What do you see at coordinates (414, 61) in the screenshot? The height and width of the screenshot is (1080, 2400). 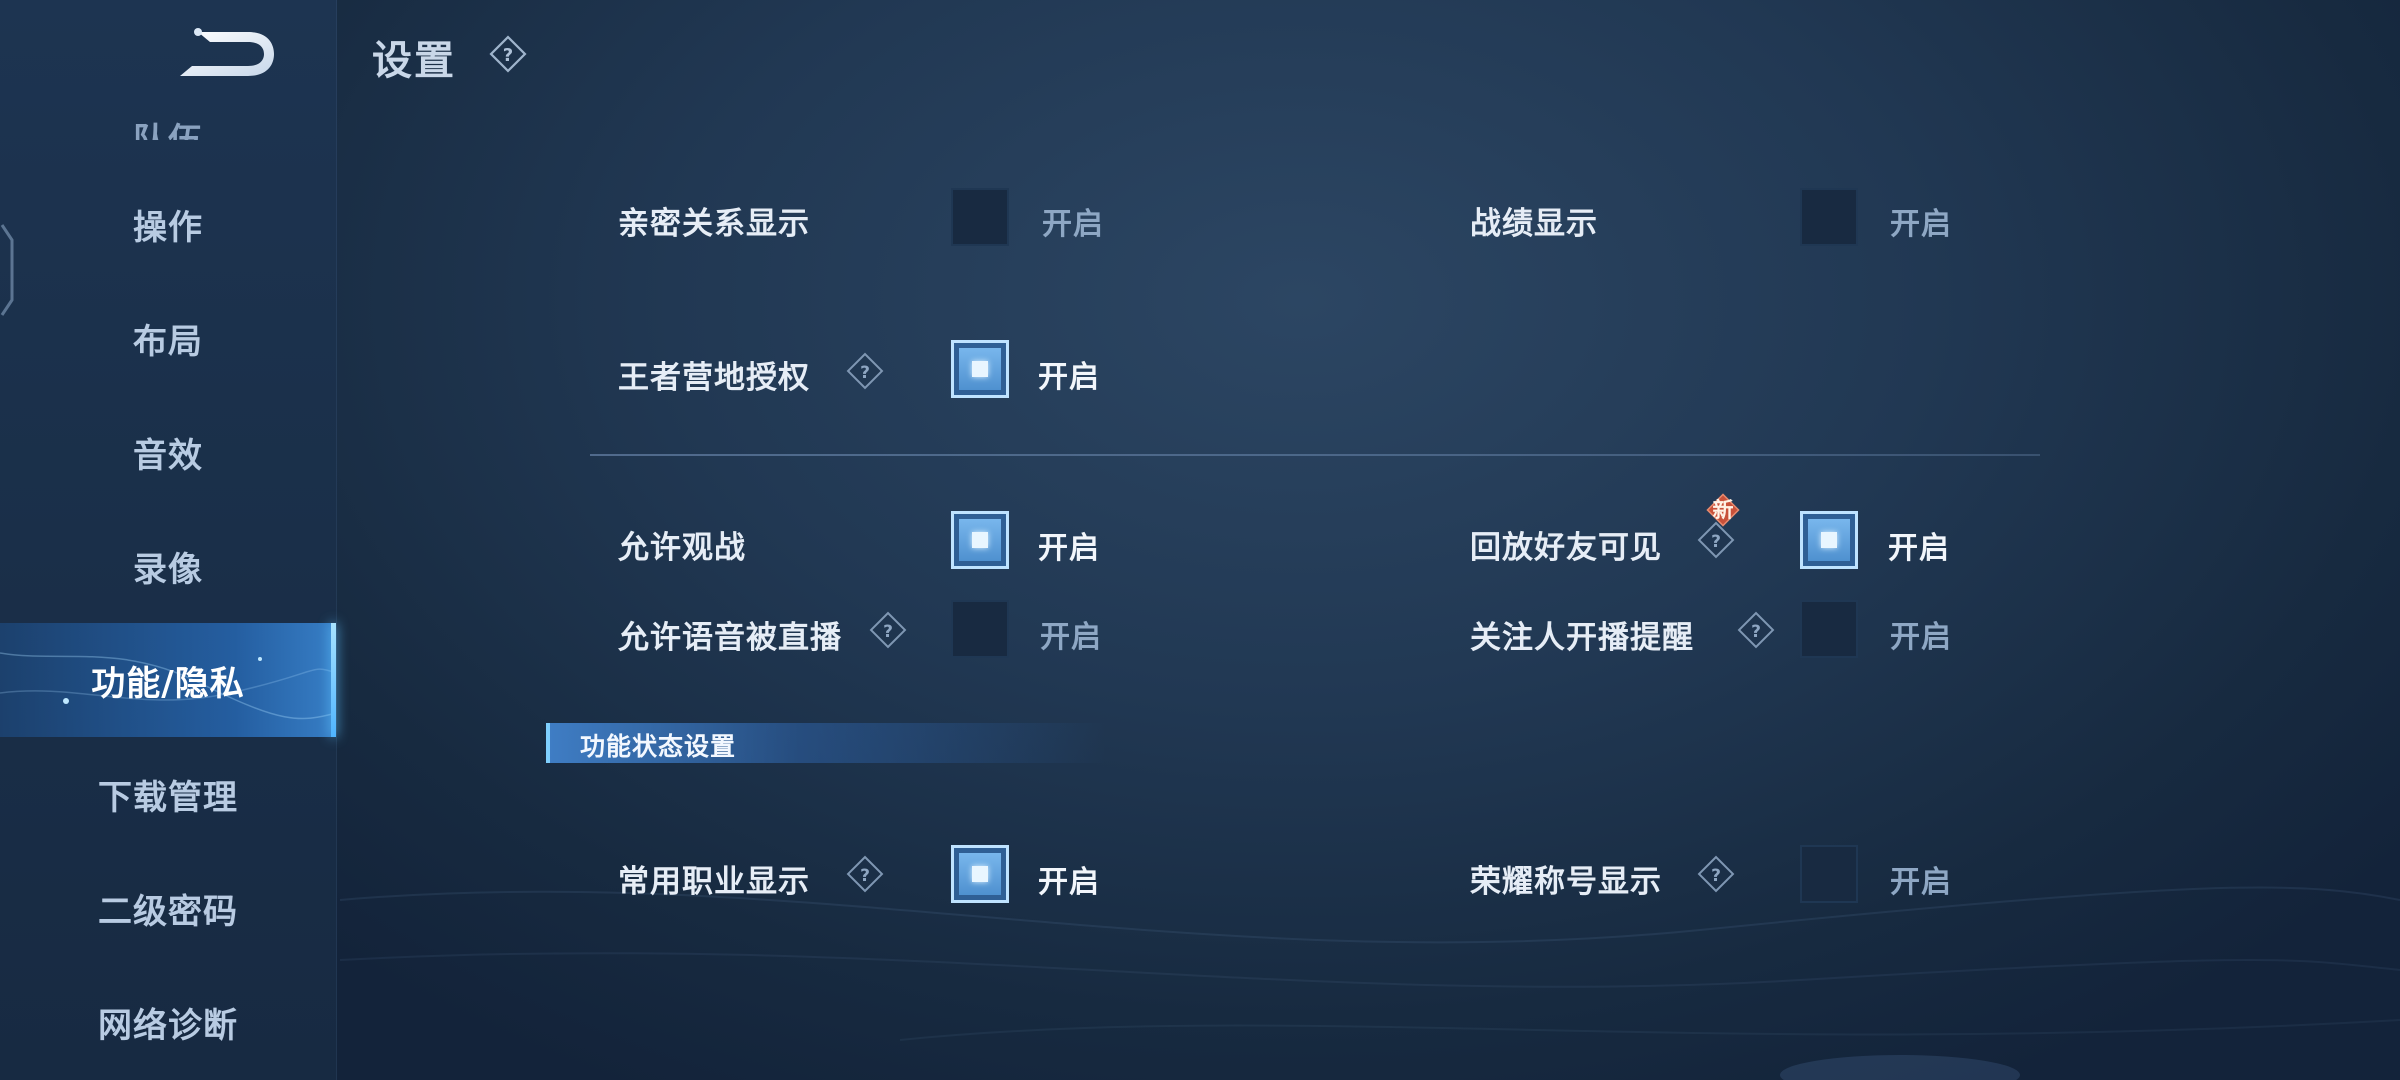 I see `page-title: 设置` at bounding box center [414, 61].